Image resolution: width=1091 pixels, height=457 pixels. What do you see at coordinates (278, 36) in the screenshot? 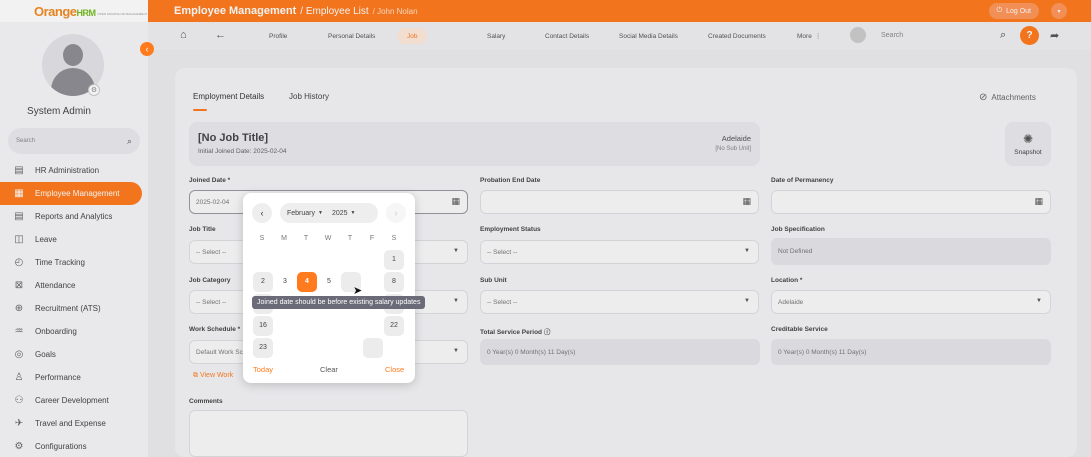
I see `tab-profile: Profile` at bounding box center [278, 36].